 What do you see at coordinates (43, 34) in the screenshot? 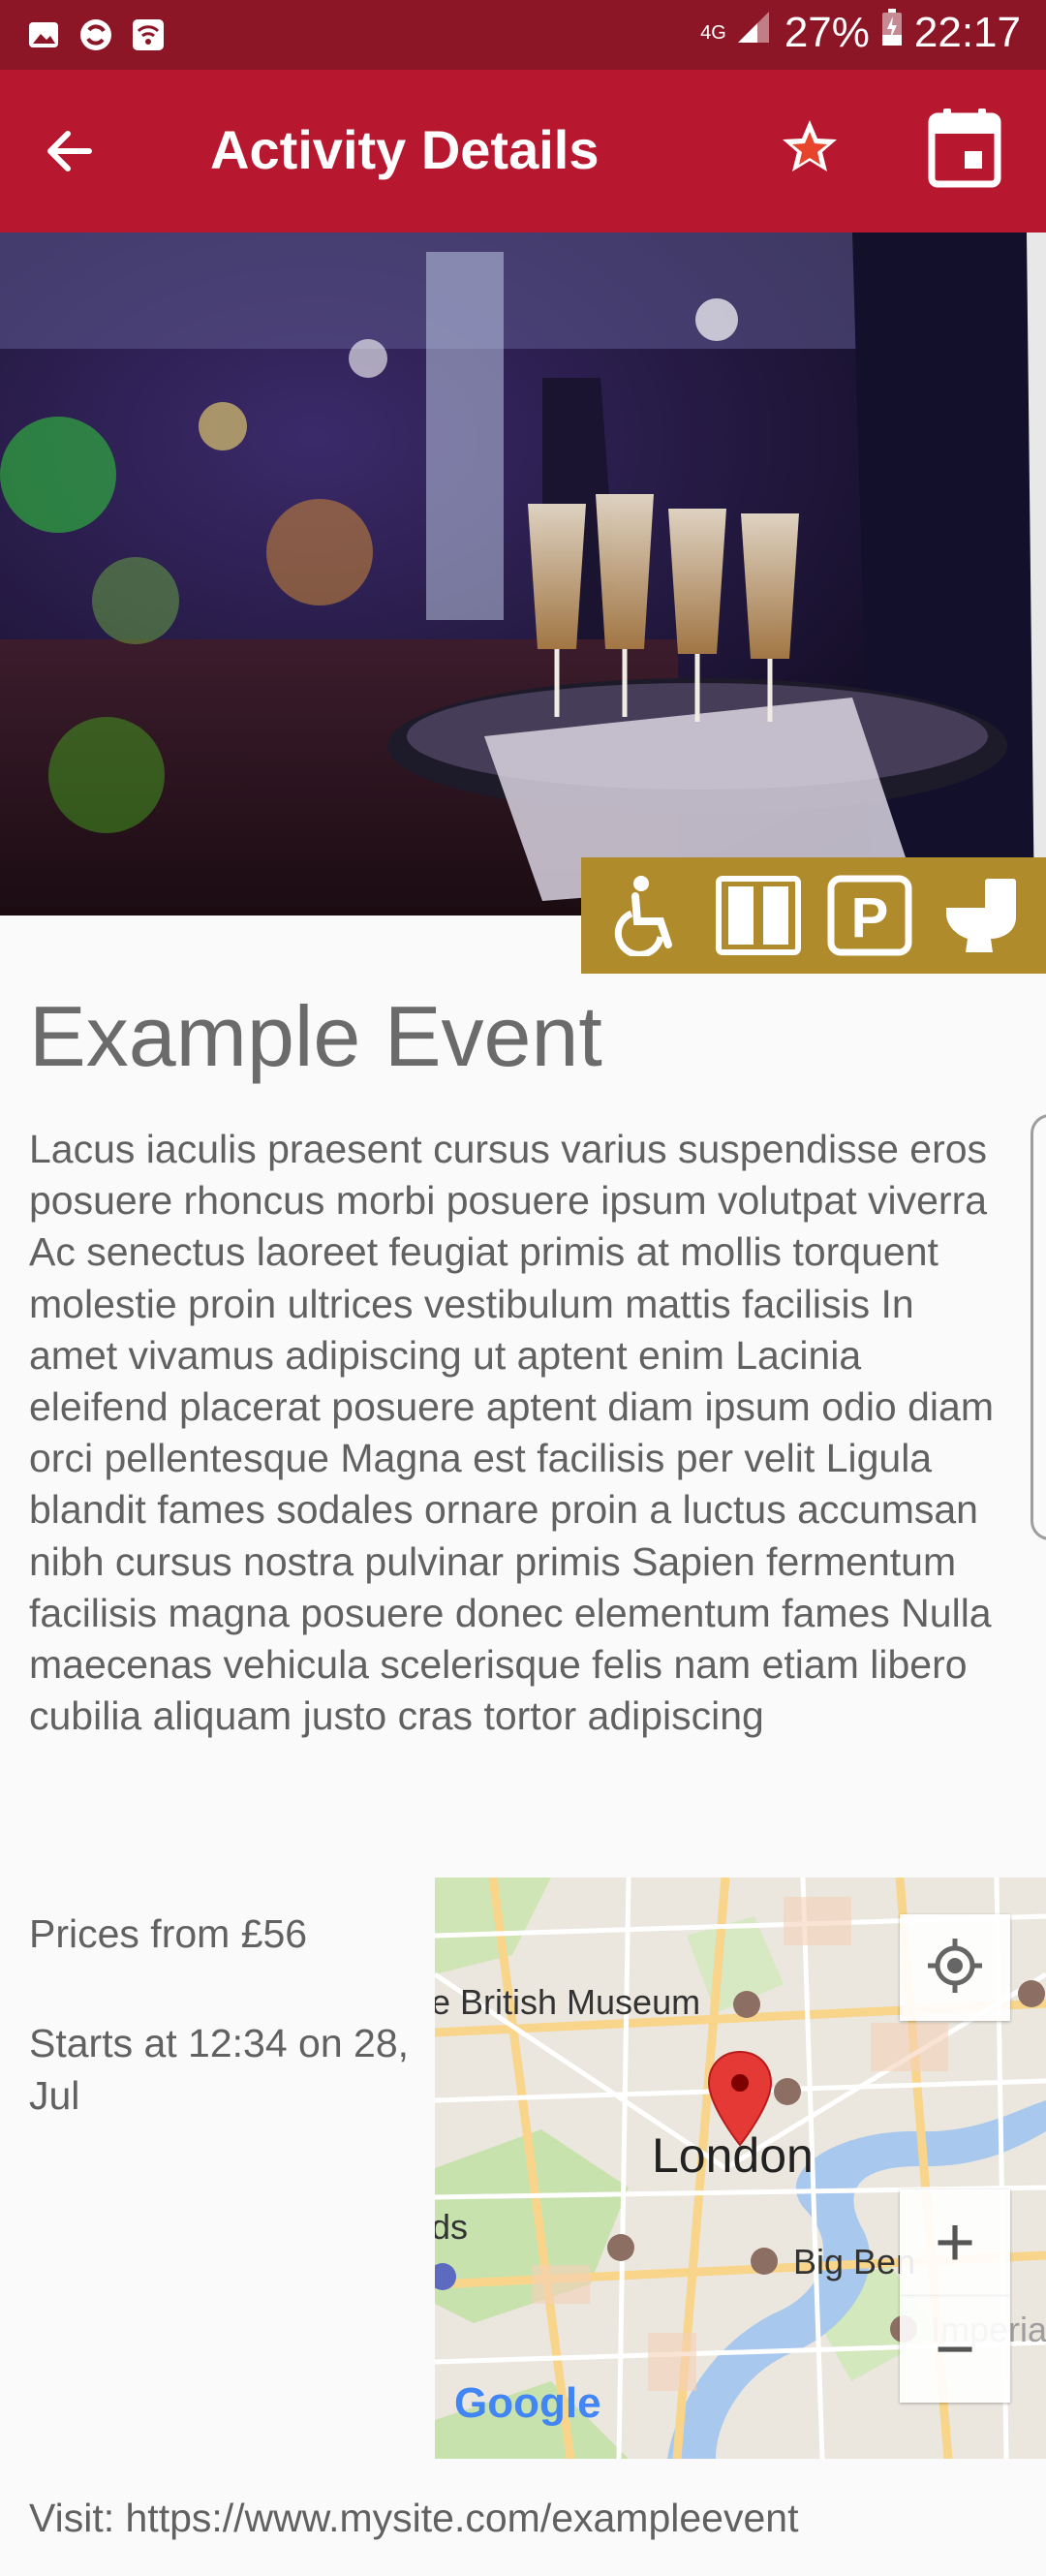
I see `gallery-icon` at bounding box center [43, 34].